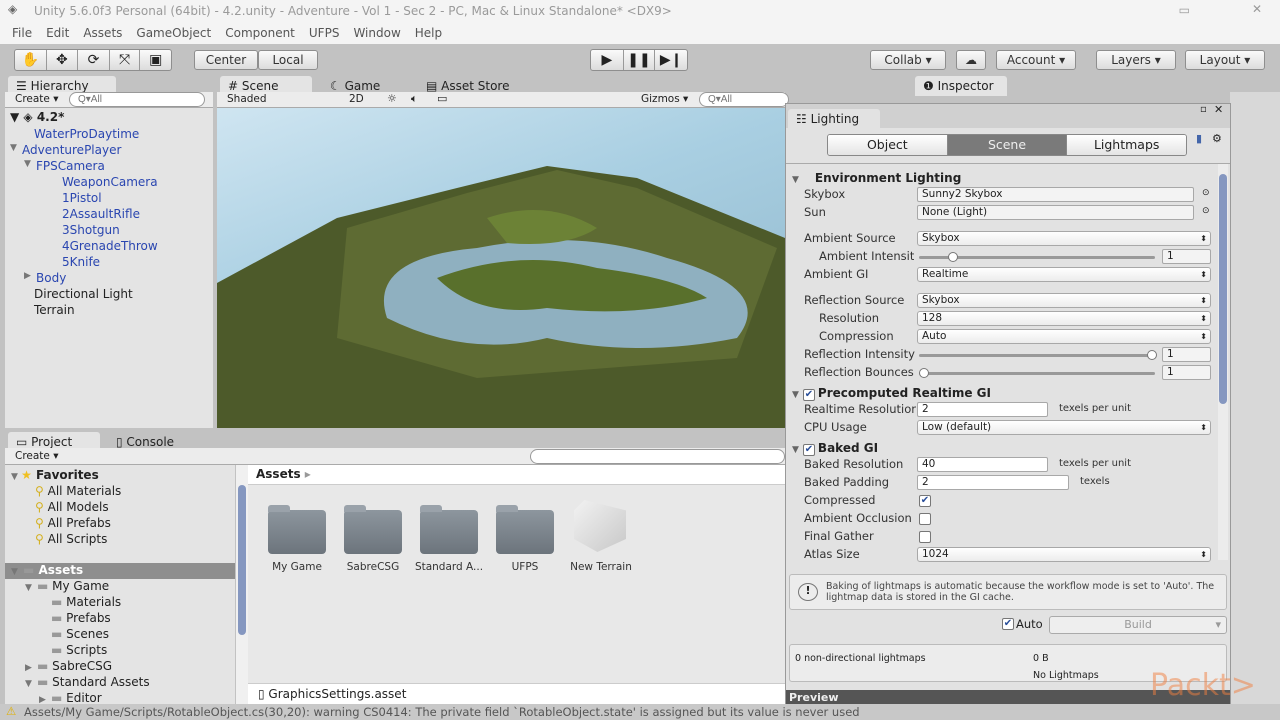  I want to click on hierarchy-item: ▼ FPSCamera, so click(64, 166).